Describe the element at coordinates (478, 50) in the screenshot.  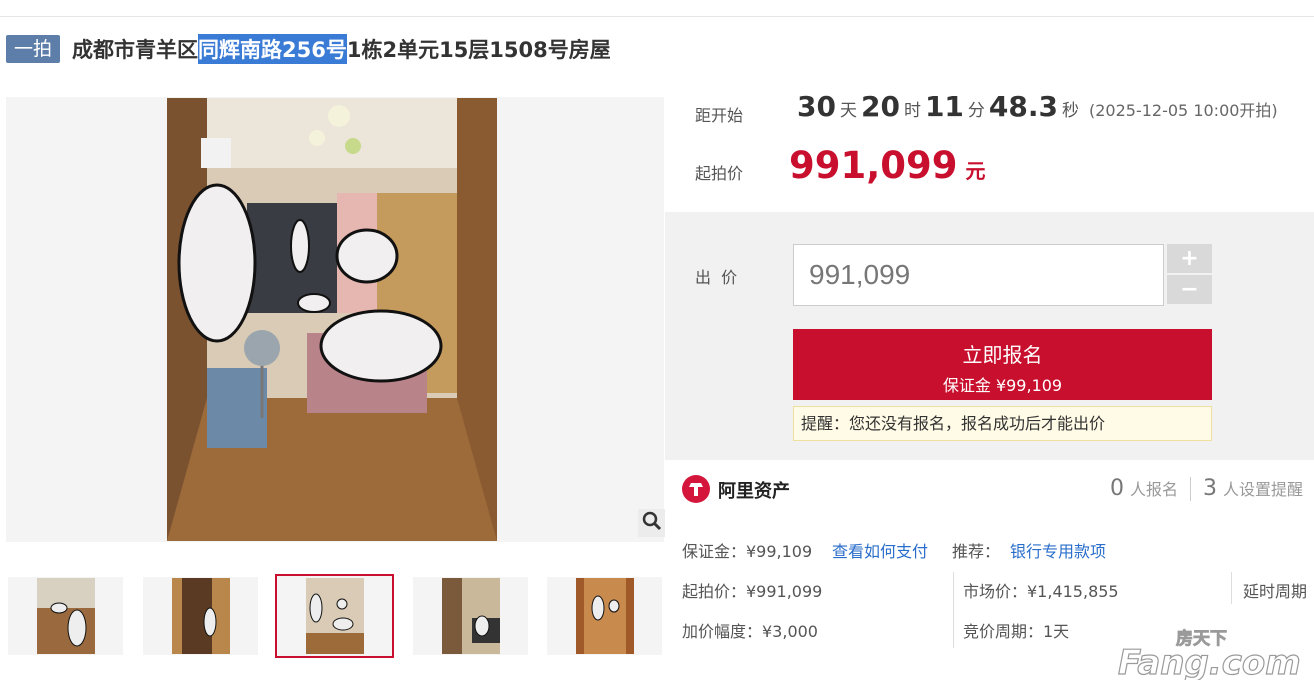
I see `title-unit: 1栋2单元15层1508号房屋` at that location.